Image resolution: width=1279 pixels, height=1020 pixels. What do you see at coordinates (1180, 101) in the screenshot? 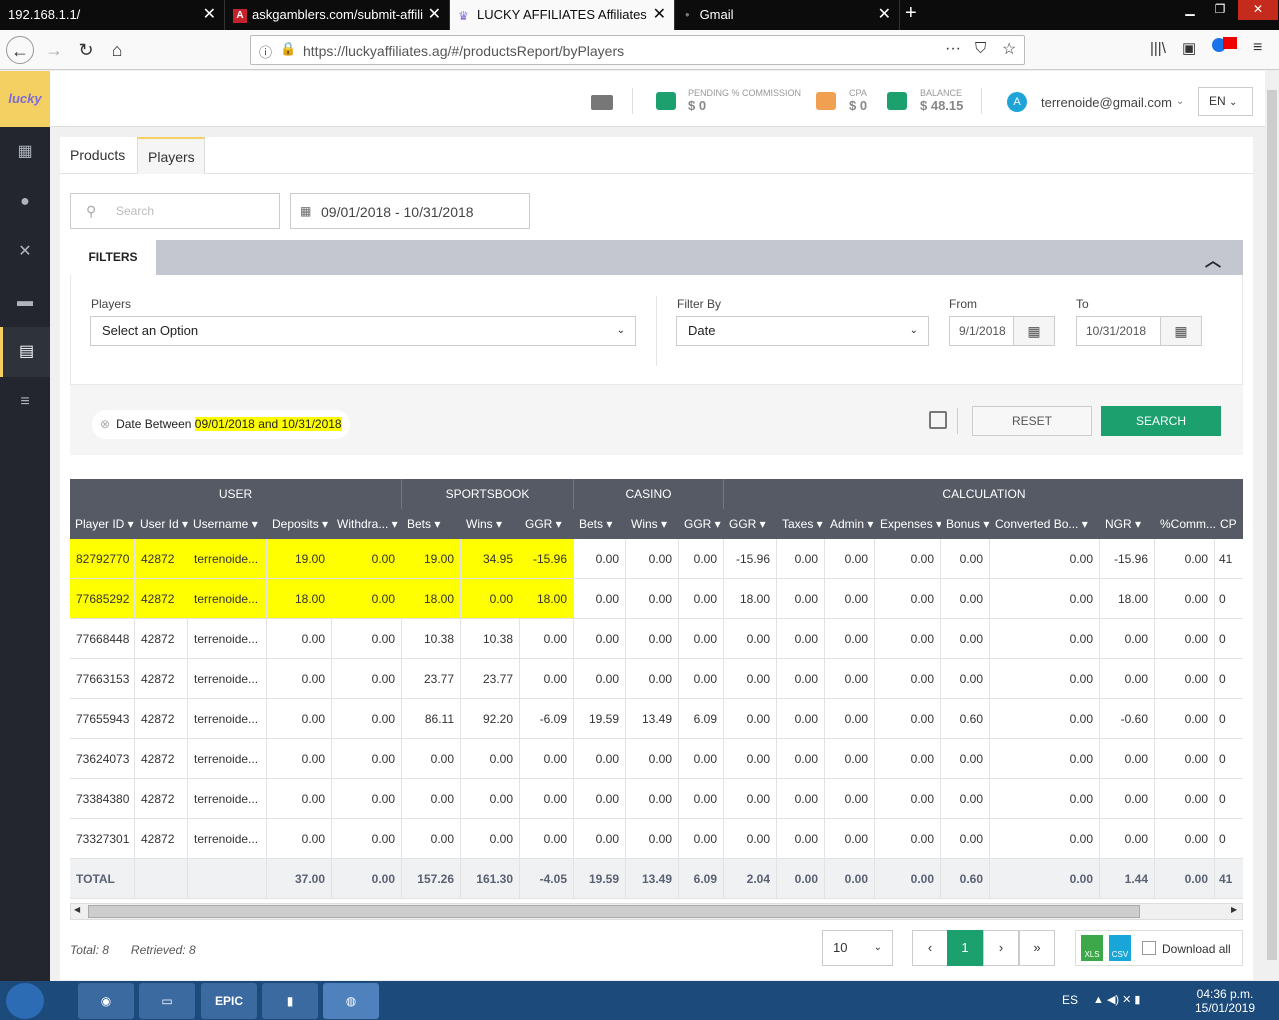
I see `chevron-down-icon: ⌄` at bounding box center [1180, 101].